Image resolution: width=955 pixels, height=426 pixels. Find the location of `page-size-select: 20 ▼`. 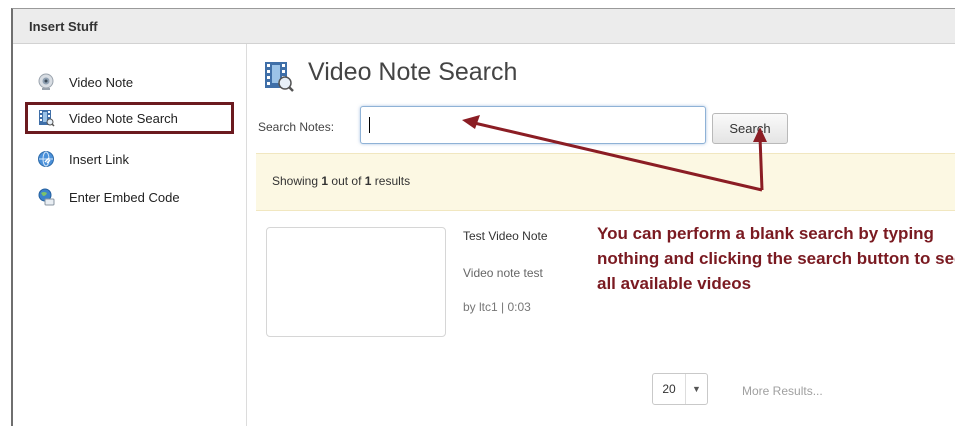

page-size-select: 20 ▼ is located at coordinates (680, 389).